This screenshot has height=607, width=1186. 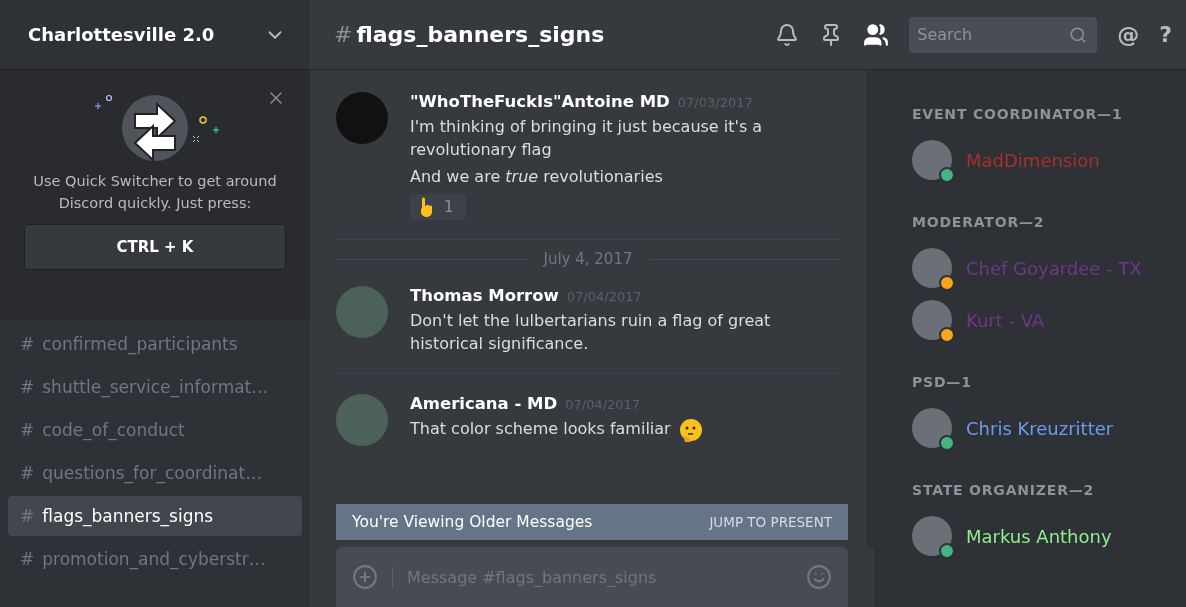 I want to click on help-icon: ?, so click(x=1165, y=34).